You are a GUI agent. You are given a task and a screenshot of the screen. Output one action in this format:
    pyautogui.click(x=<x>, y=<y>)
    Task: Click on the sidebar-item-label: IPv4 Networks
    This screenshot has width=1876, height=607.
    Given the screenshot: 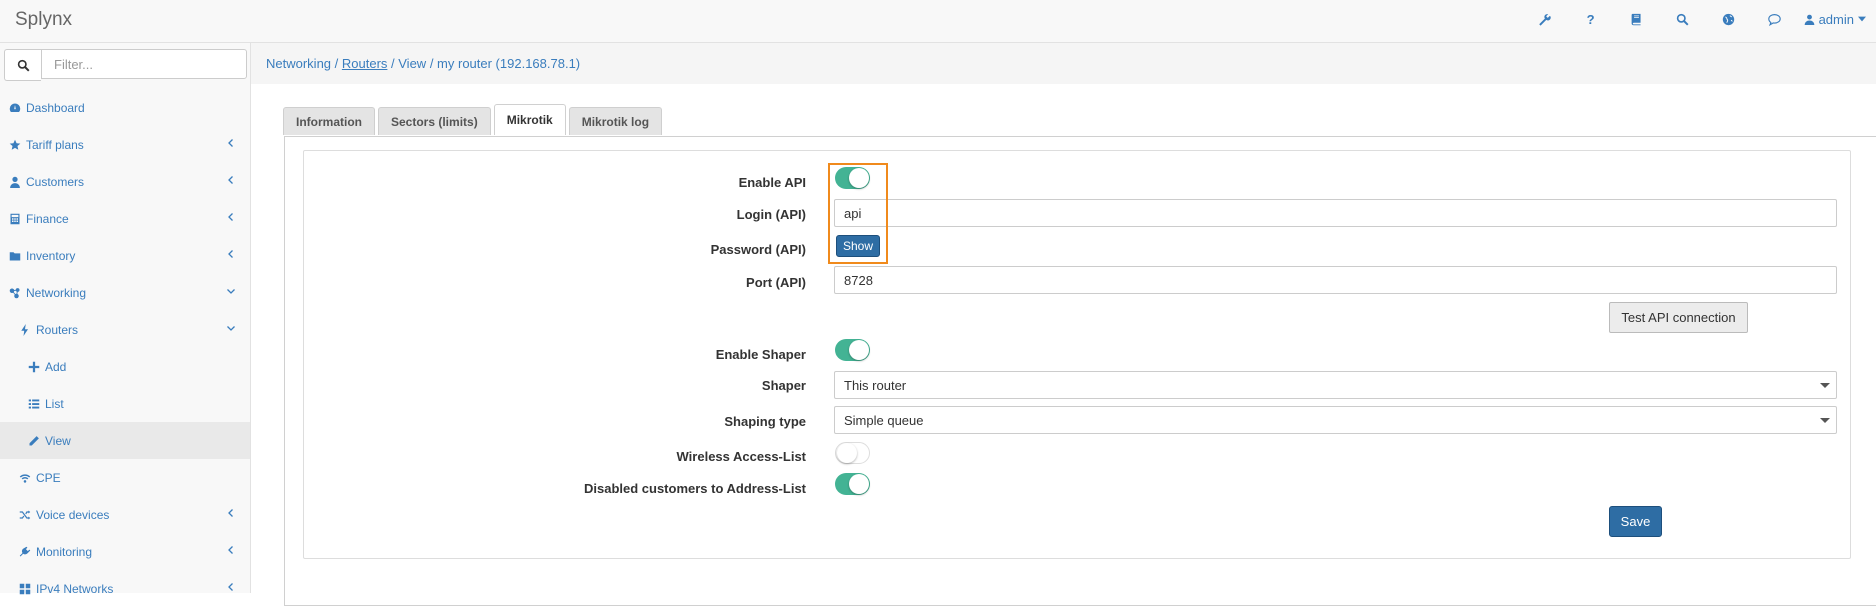 What is the action you would take?
    pyautogui.click(x=75, y=588)
    